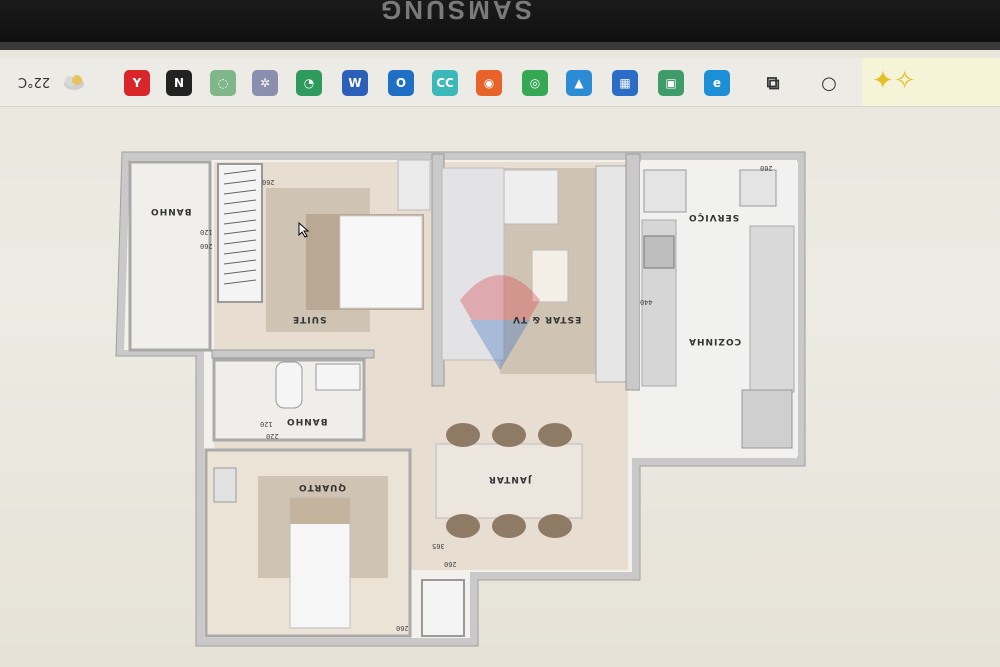 The image size is (1000, 667). Describe the element at coordinates (659, 252) in the screenshot. I see `stove` at that location.